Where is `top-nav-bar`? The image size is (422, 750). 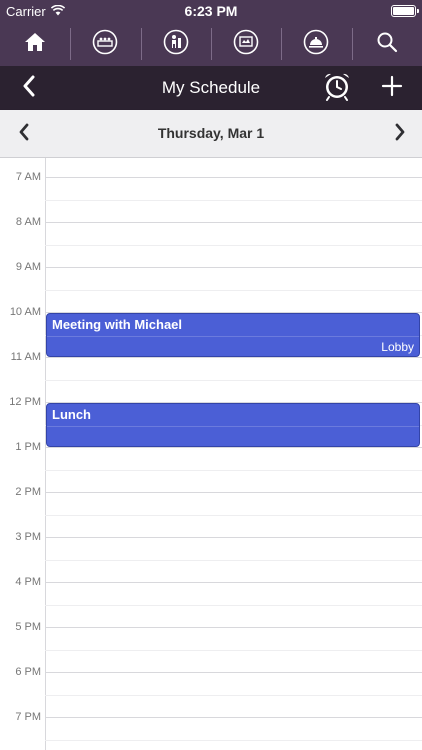 top-nav-bar is located at coordinates (211, 44).